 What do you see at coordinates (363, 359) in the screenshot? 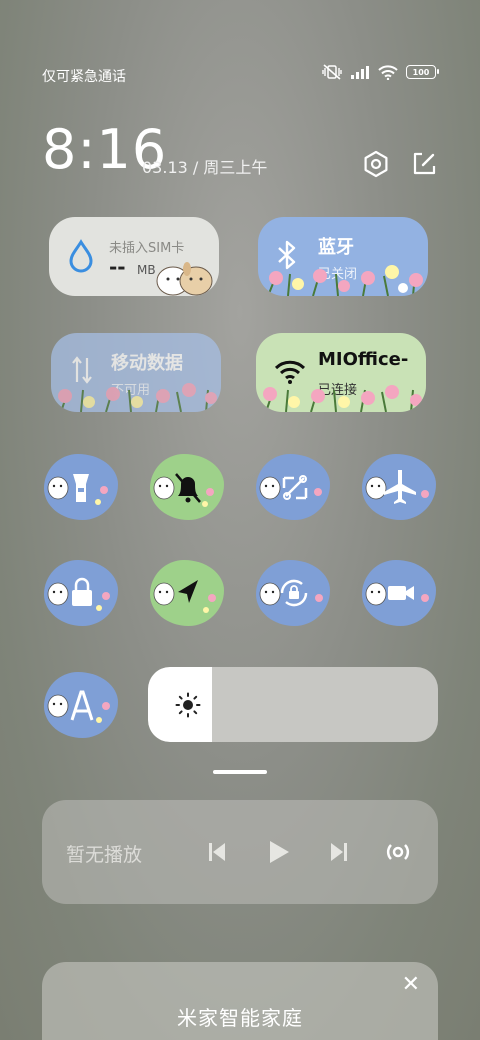
I see `wifi-network-name: MIOffice-` at bounding box center [363, 359].